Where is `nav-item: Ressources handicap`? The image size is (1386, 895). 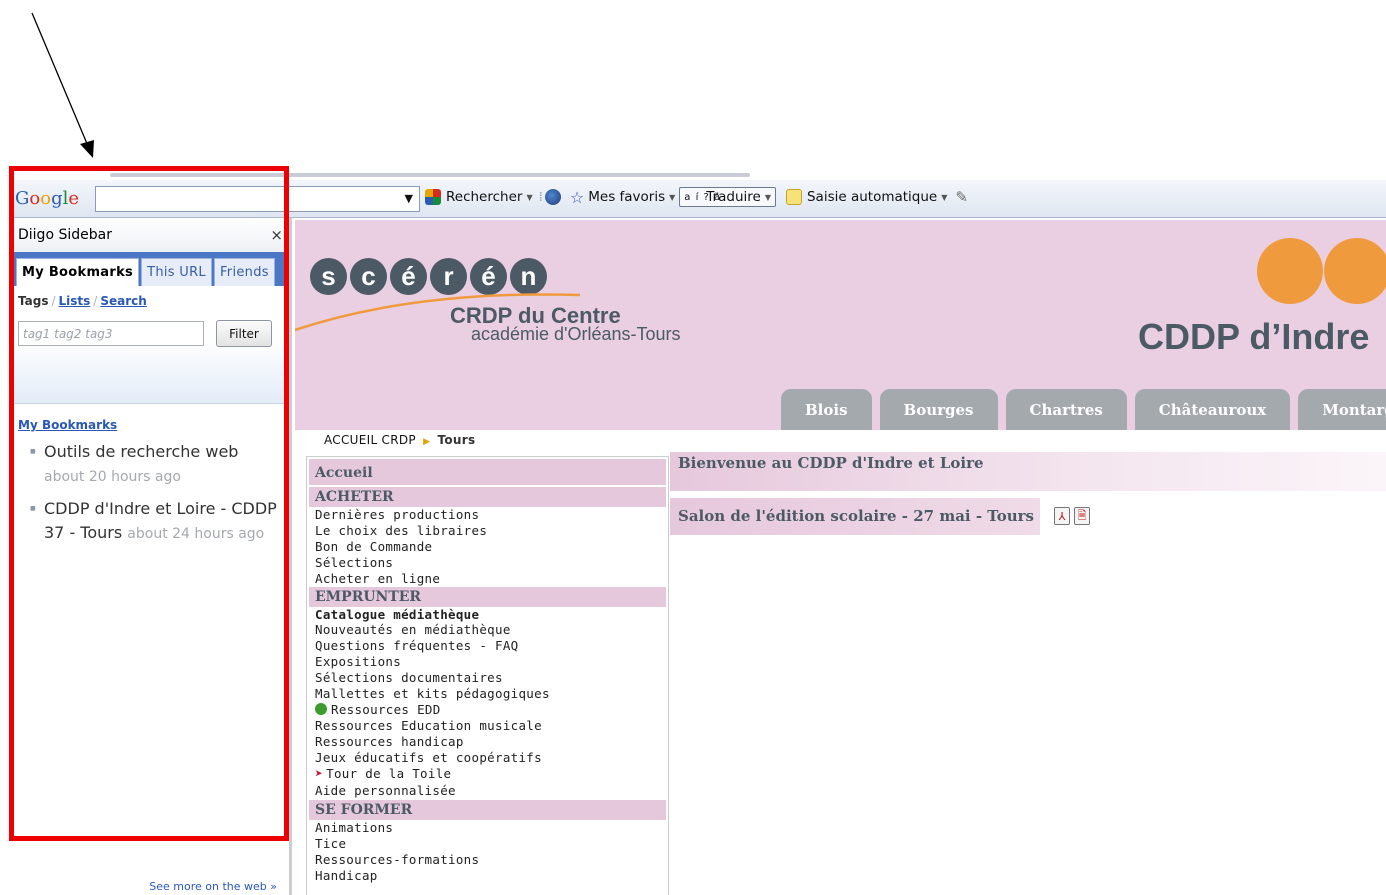
nav-item: Ressources handicap is located at coordinates (487, 742).